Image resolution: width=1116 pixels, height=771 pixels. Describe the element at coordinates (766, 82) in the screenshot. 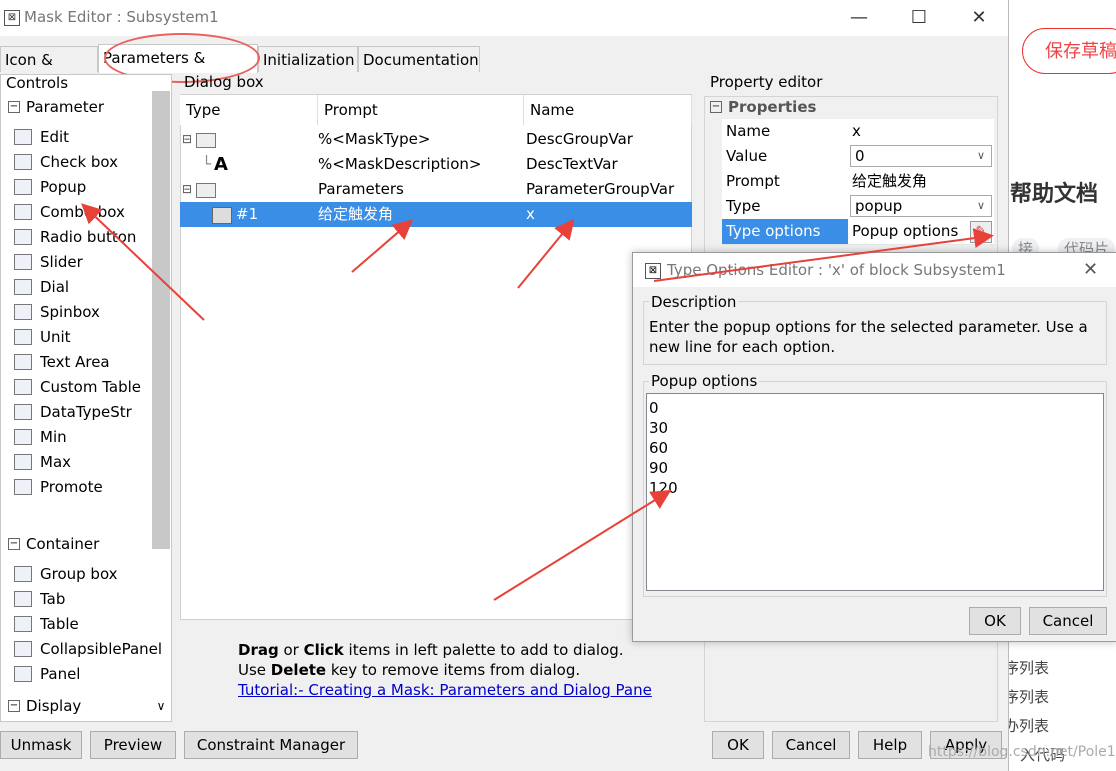

I see `property-editor-title: Property editor` at that location.